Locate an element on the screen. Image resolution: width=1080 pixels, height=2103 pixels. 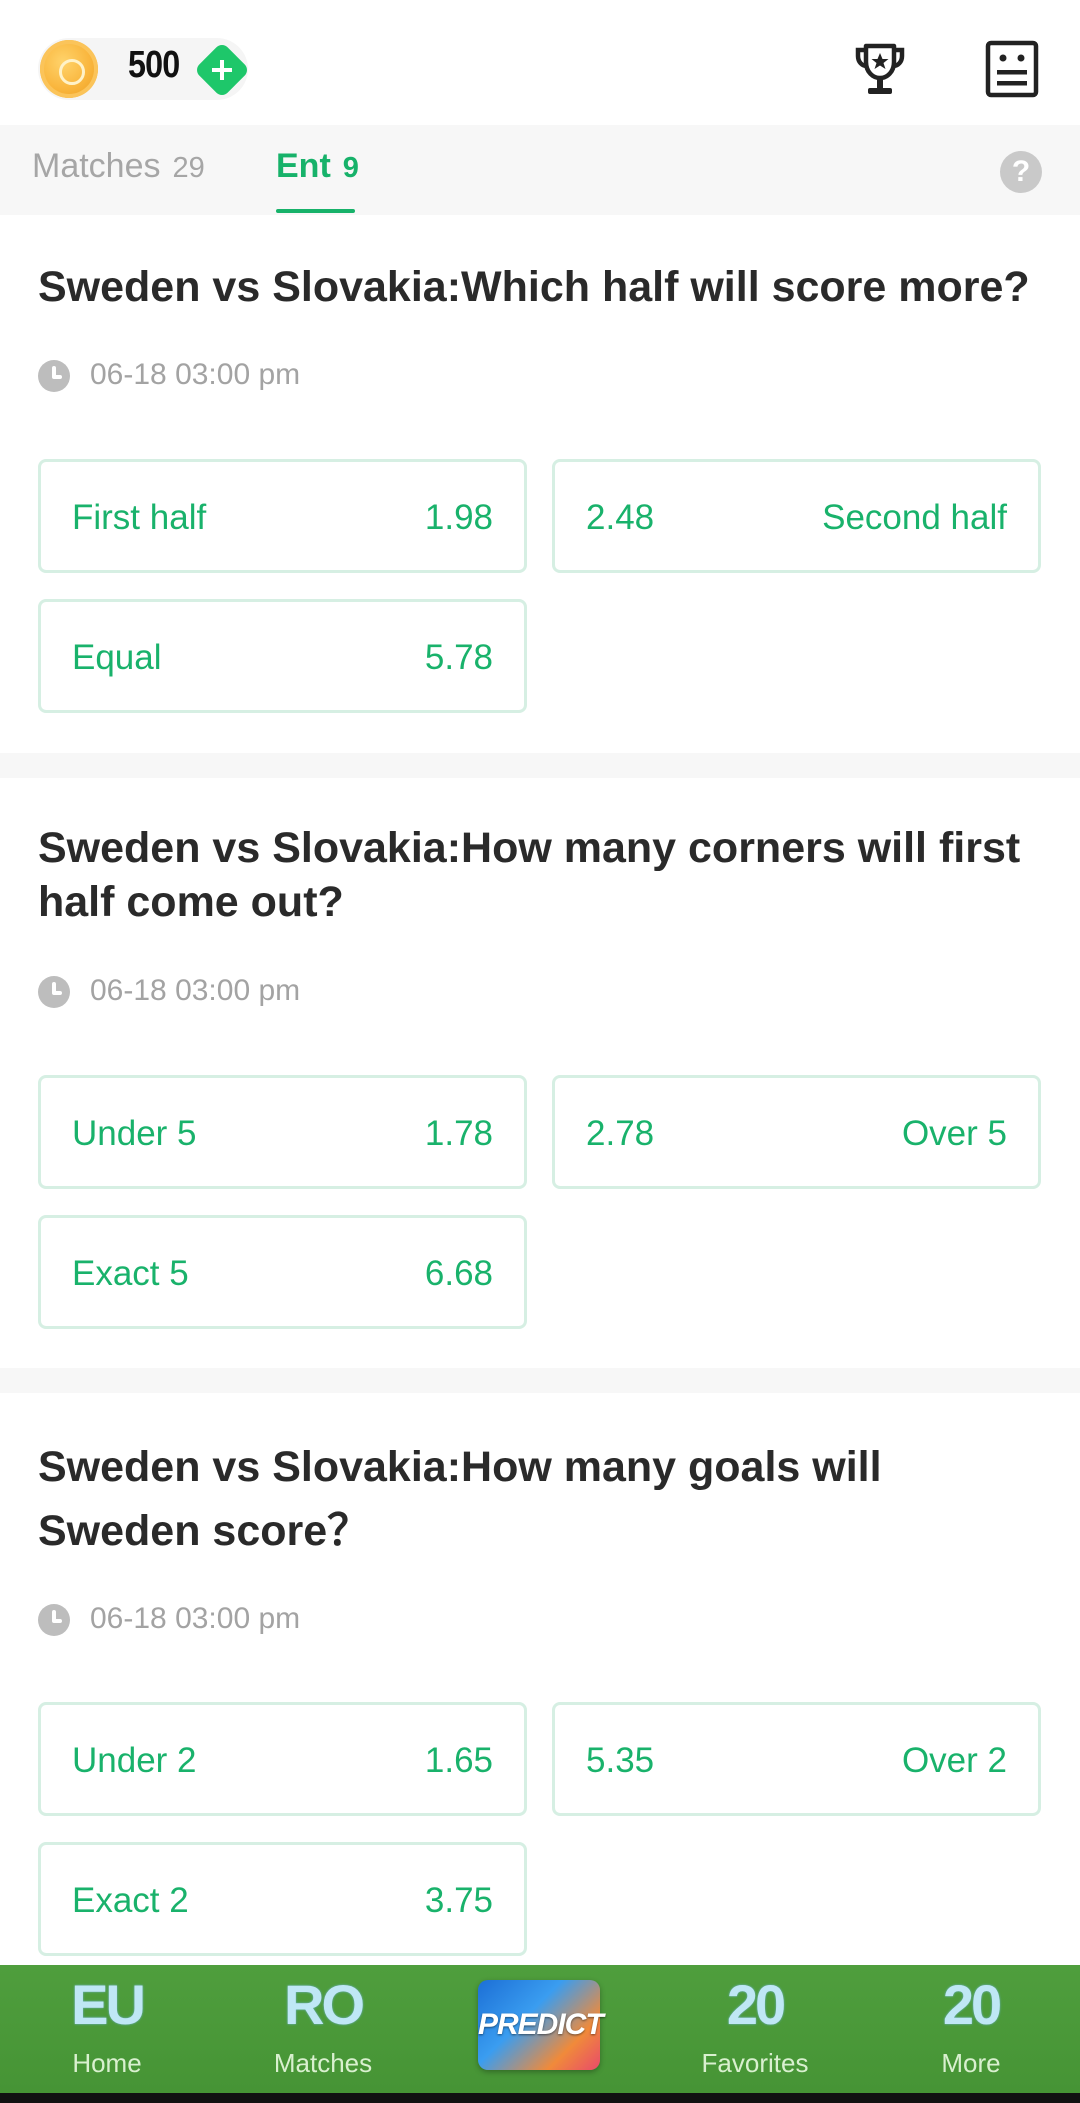
help-icon: ? is located at coordinates (1021, 172).